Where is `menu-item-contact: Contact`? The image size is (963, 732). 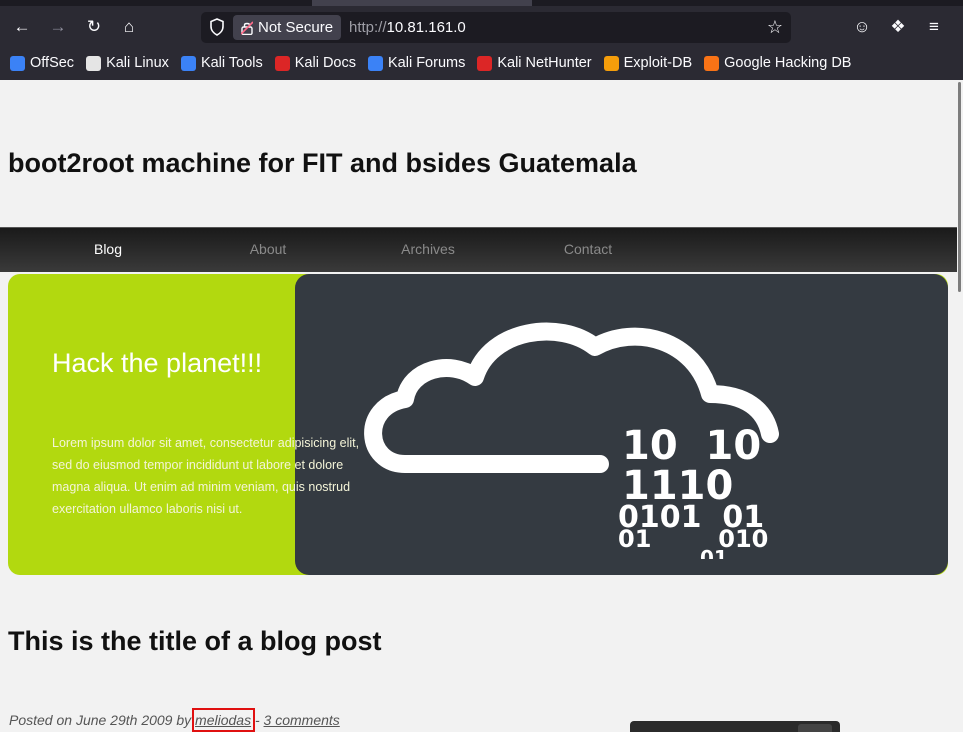 menu-item-contact: Contact is located at coordinates (588, 249).